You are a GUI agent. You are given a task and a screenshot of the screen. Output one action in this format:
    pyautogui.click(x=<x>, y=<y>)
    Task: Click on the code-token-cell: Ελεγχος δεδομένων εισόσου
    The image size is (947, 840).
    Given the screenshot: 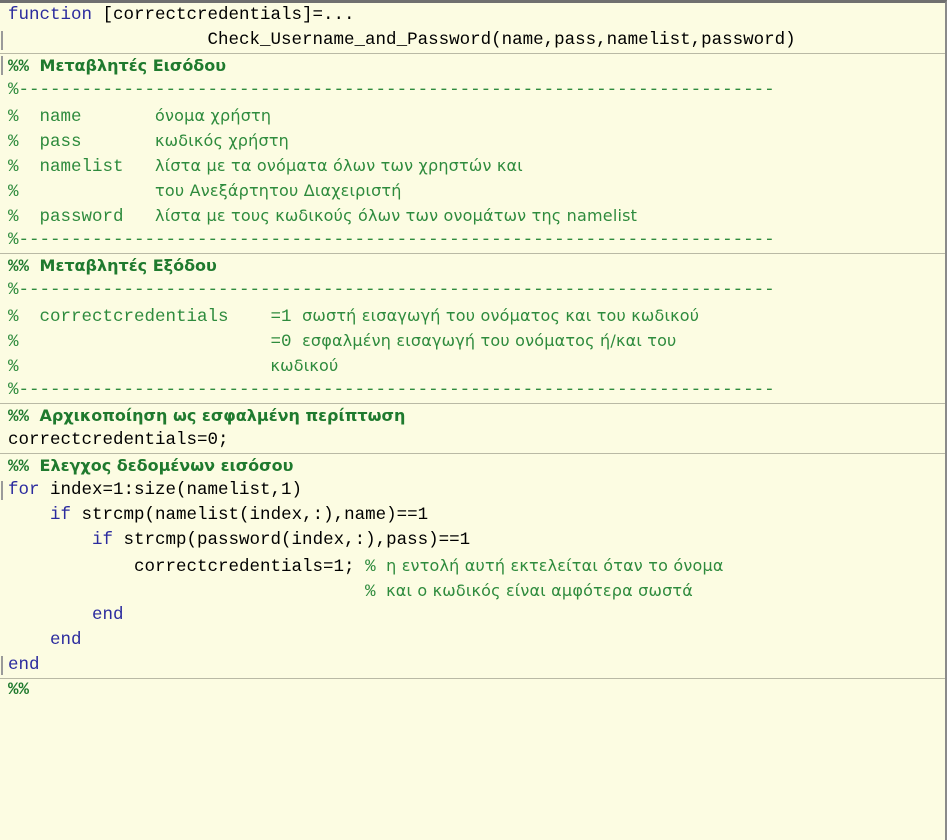 What is the action you would take?
    pyautogui.click(x=166, y=465)
    